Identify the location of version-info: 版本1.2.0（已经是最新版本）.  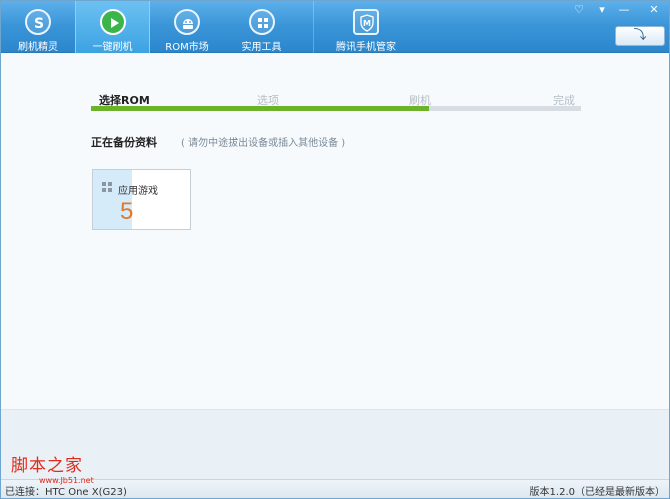
(597, 492).